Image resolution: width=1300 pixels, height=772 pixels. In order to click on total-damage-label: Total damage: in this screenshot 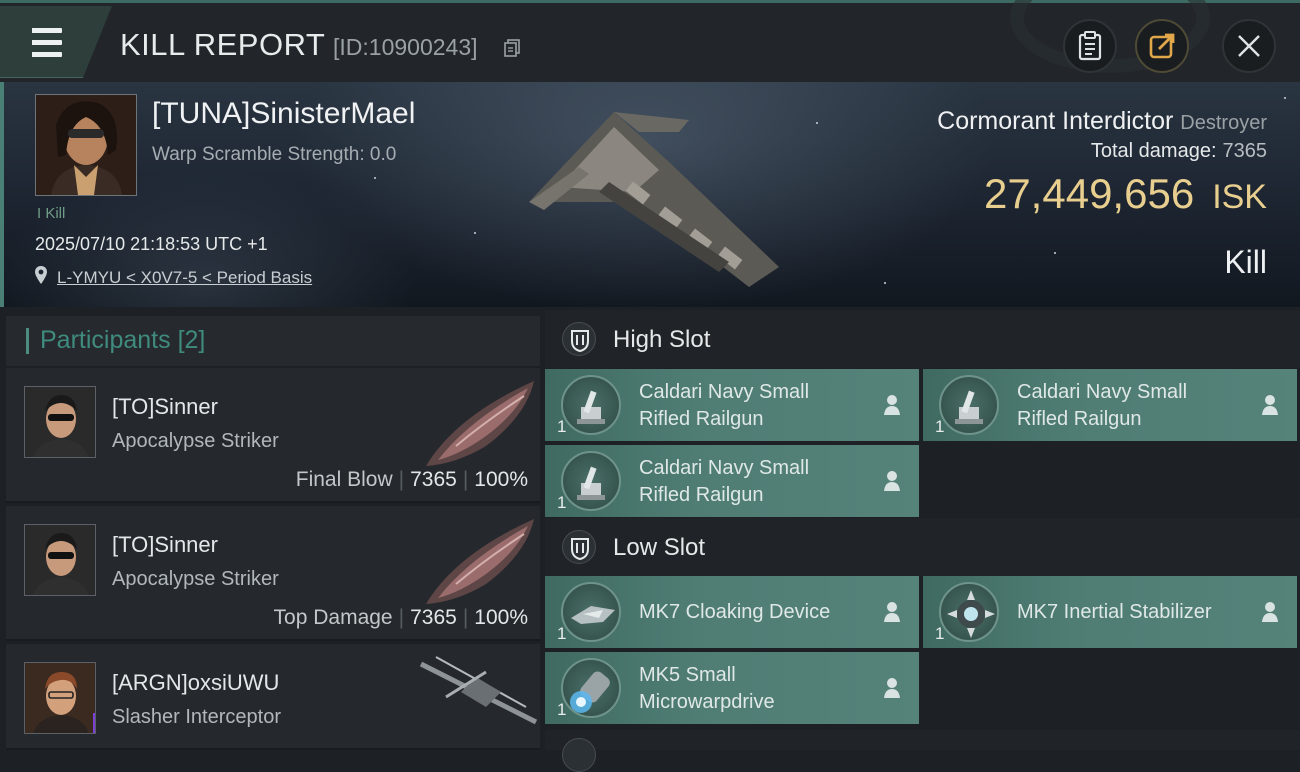, I will do `click(1153, 151)`.